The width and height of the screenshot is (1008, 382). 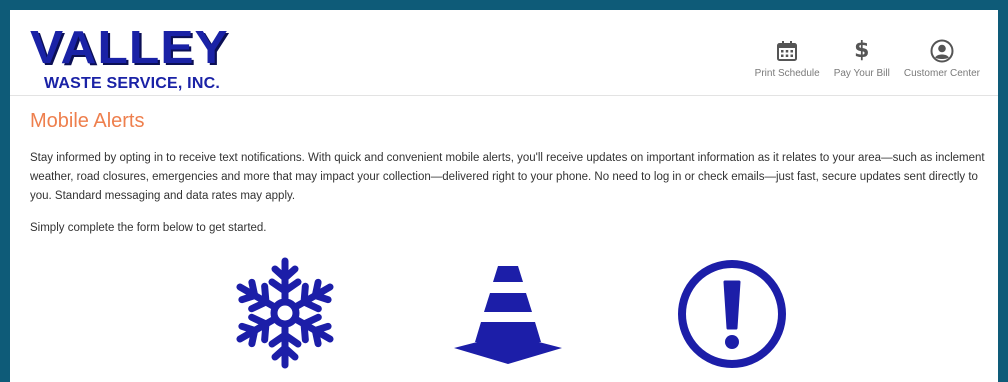 What do you see at coordinates (861, 73) in the screenshot?
I see `nav-pay-bill-label: Pay Your Bill` at bounding box center [861, 73].